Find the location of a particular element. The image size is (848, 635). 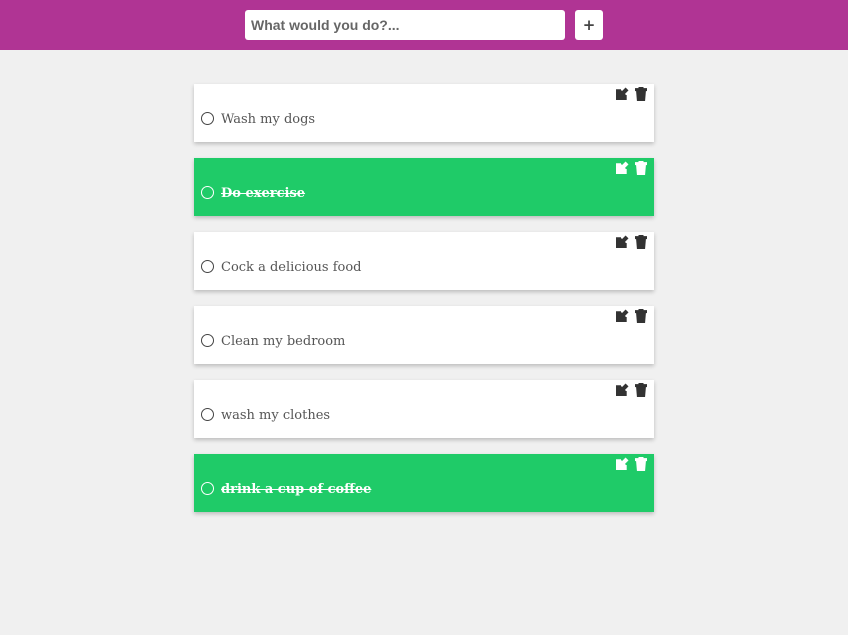

plus-icon: + is located at coordinates (589, 25).